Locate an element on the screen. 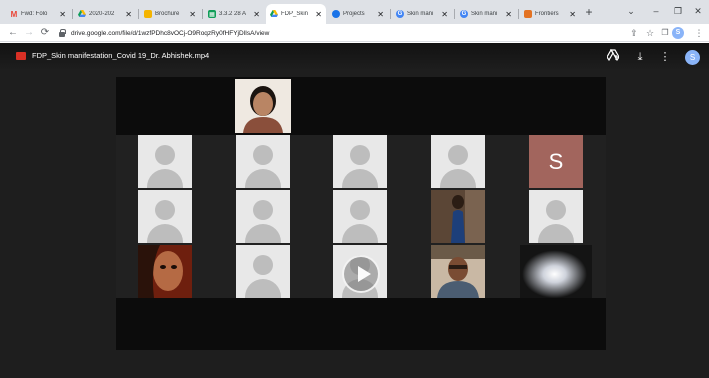  tab-label: Projects is located at coordinates (354, 14).